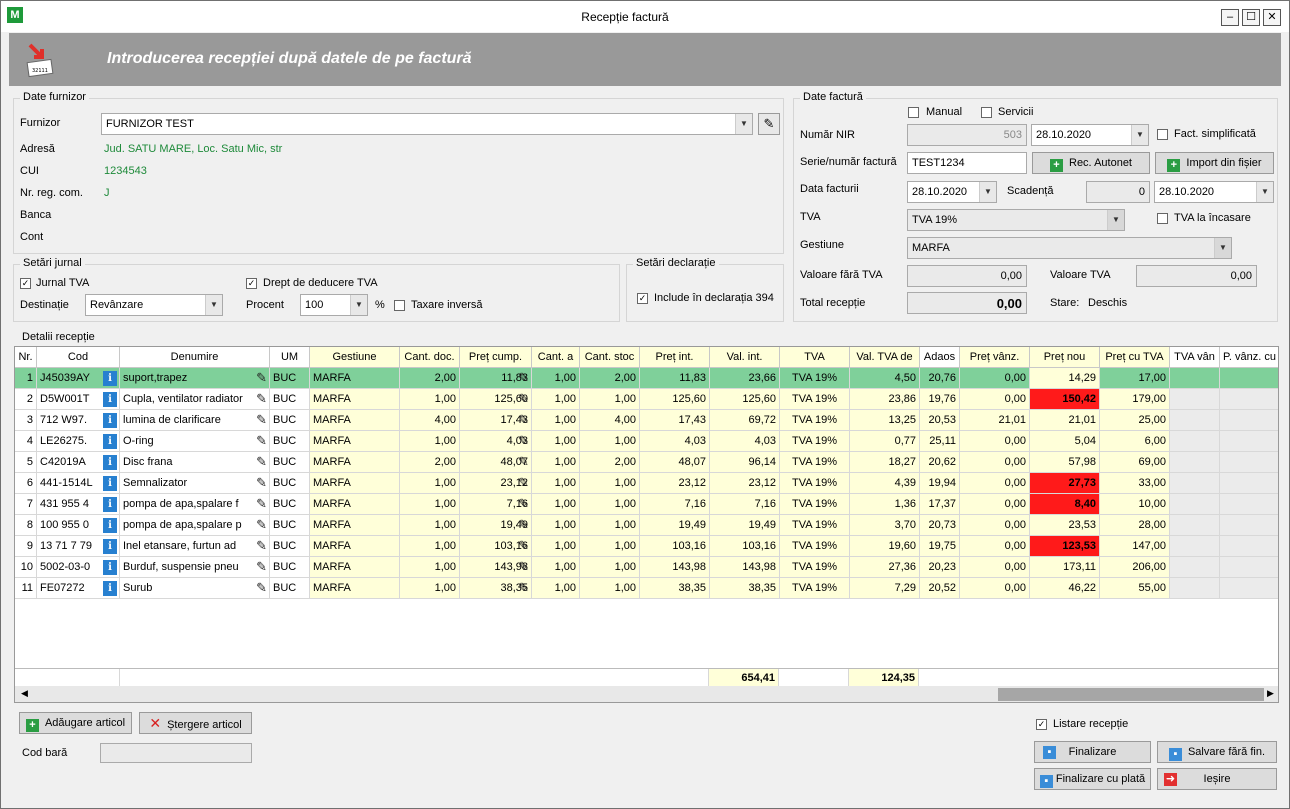 The image size is (1290, 809). Describe the element at coordinates (26, 420) in the screenshot. I see `cell-nr: 3` at that location.